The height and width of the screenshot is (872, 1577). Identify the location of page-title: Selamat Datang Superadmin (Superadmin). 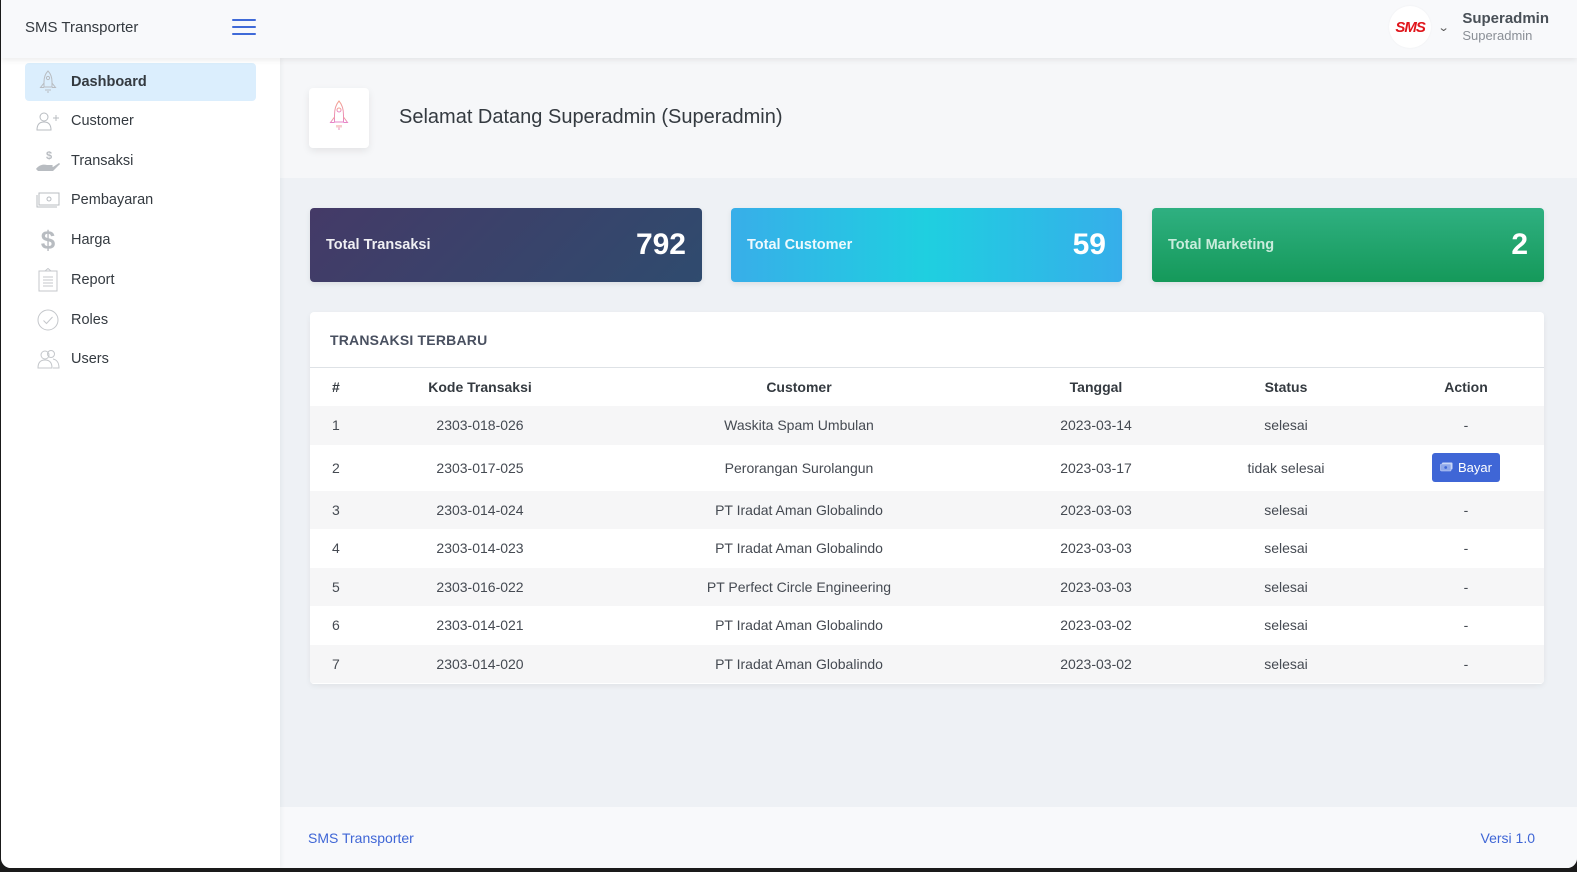
(591, 117).